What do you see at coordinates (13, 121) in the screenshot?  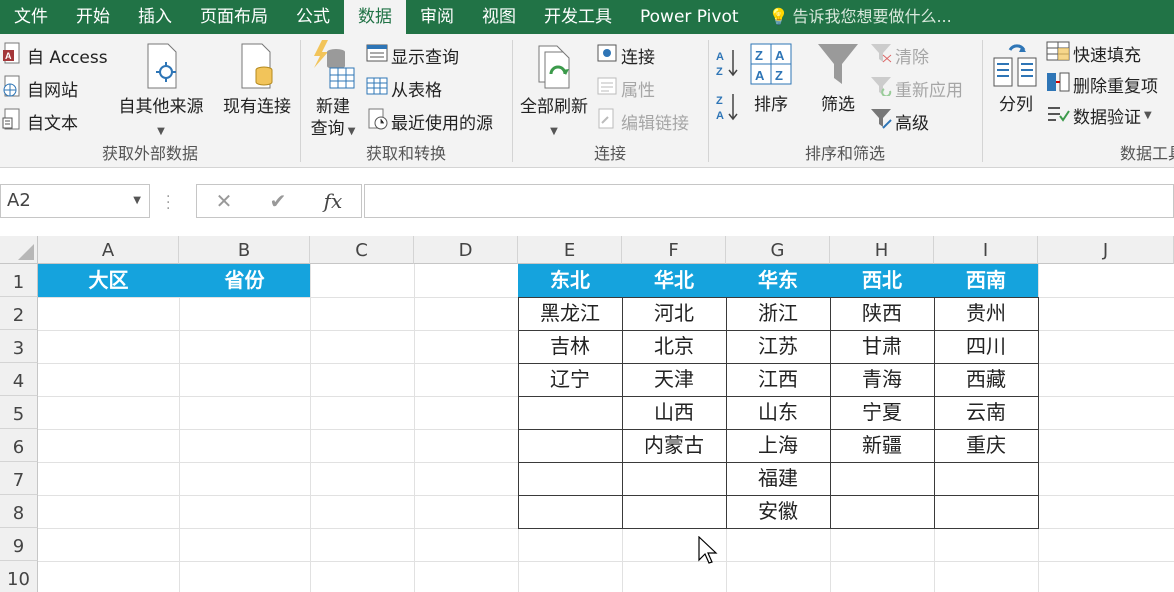 I see `text-file-icon` at bounding box center [13, 121].